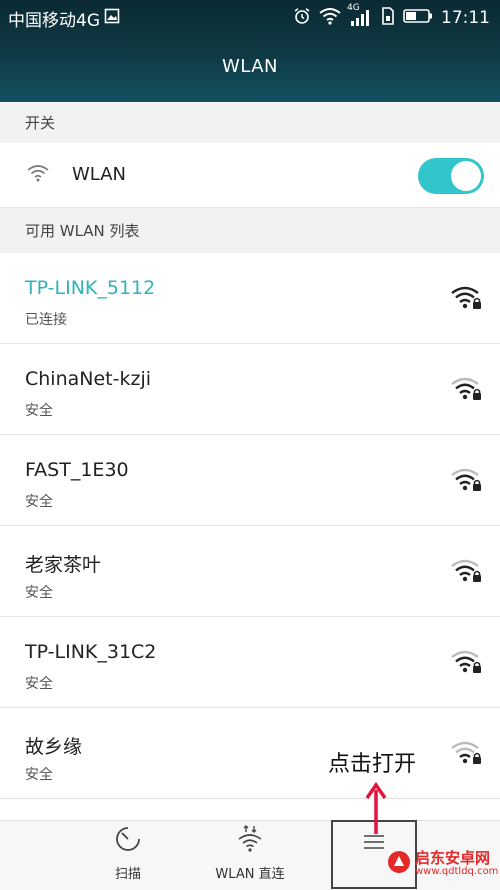 Image resolution: width=500 pixels, height=890 pixels. I want to click on network-name: FAST_1E30, so click(77, 470).